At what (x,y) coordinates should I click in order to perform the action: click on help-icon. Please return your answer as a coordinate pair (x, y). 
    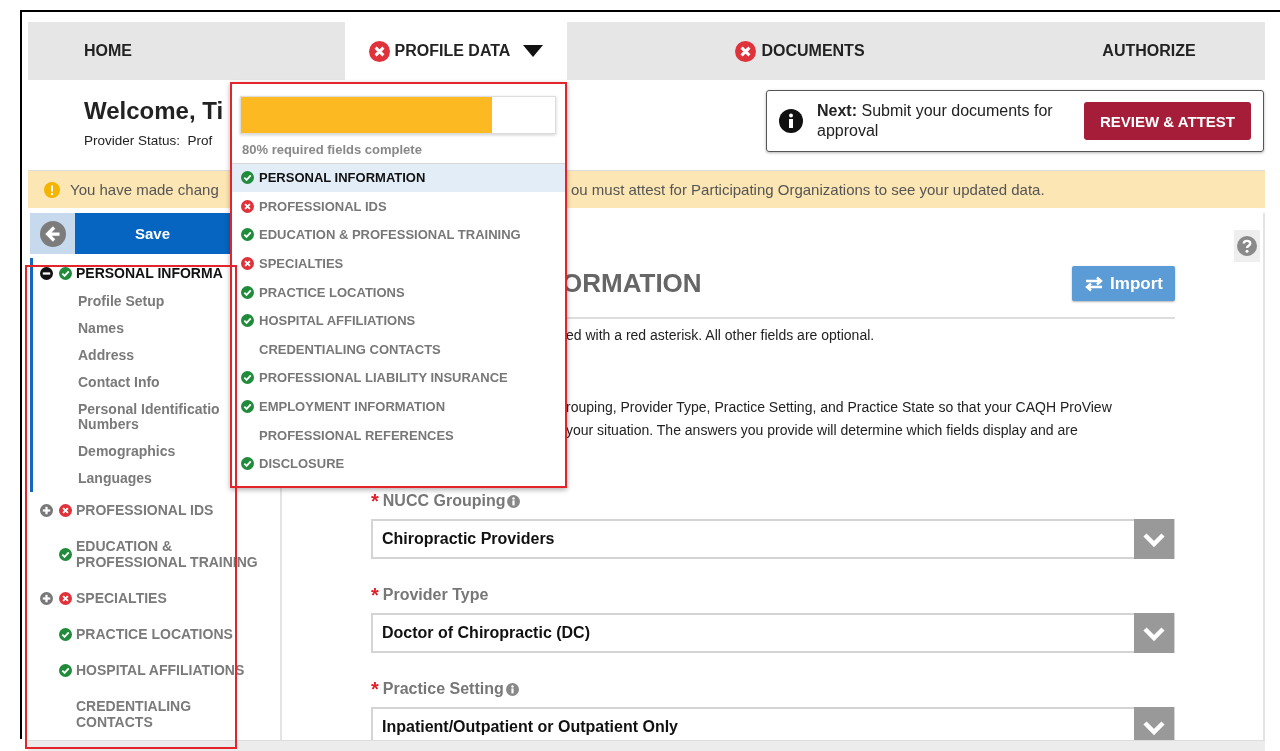
    Looking at the image, I should click on (1247, 246).